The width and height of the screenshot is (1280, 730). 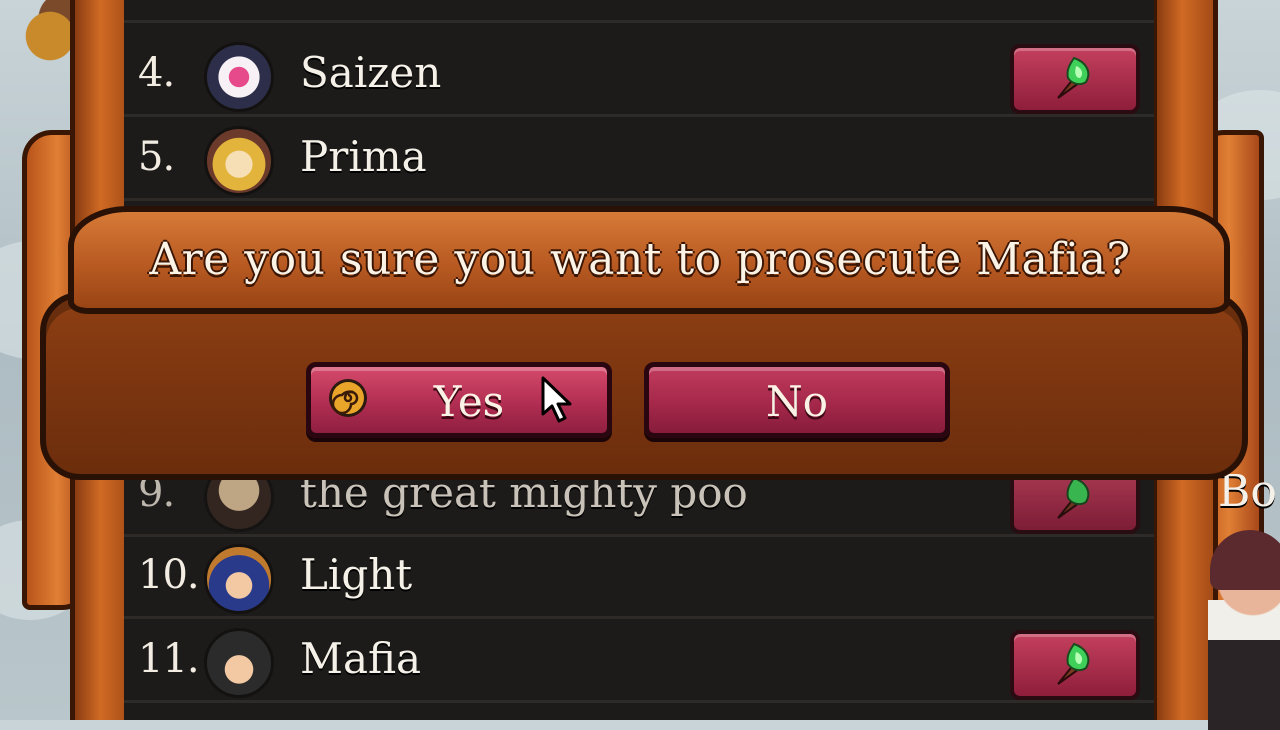 I want to click on player-number: 10., so click(x=169, y=575).